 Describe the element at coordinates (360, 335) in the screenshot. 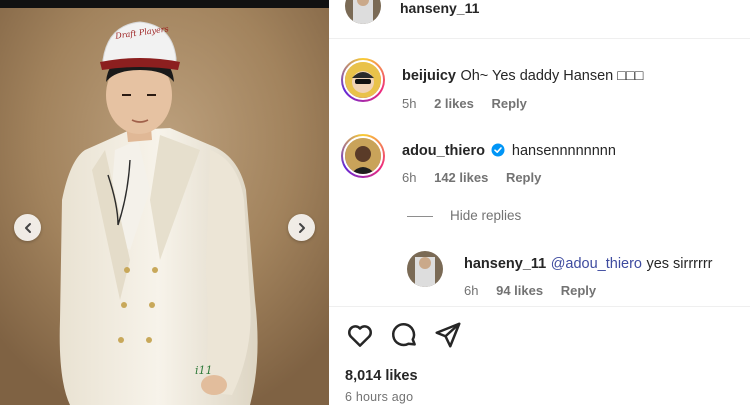

I see `heart-icon` at that location.